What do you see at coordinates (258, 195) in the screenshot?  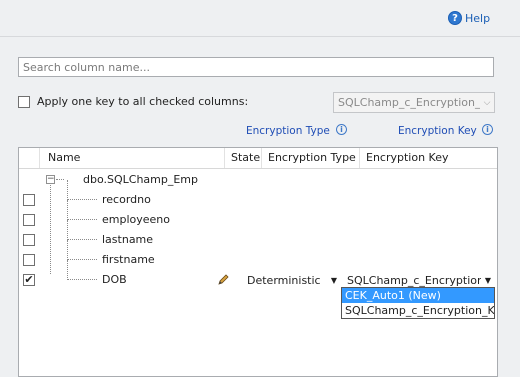 I see `table-row: recordno` at bounding box center [258, 195].